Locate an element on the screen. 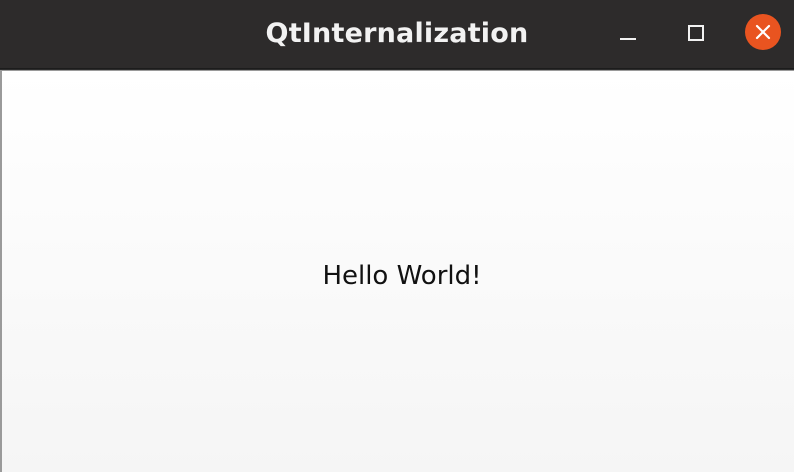 This screenshot has width=794, height=472. window-title: QtInternalization is located at coordinates (397, 33).